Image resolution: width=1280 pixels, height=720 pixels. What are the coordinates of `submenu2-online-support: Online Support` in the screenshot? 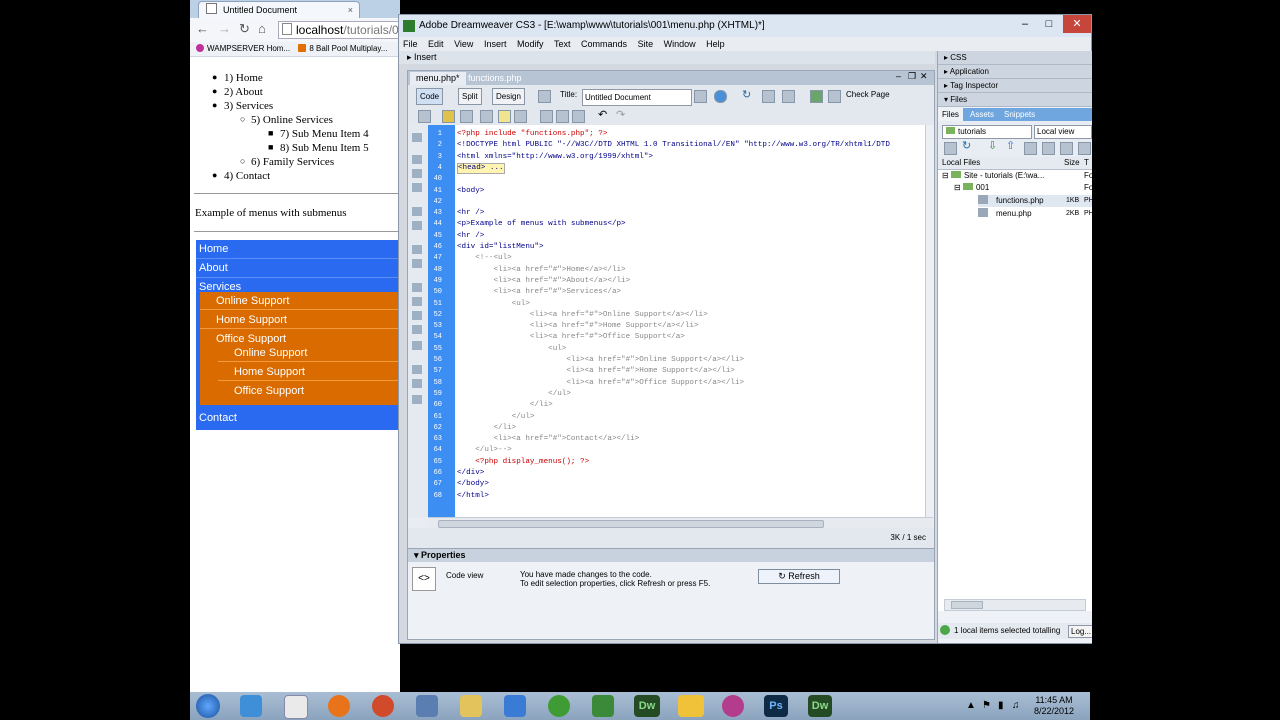 It's located at (309, 353).